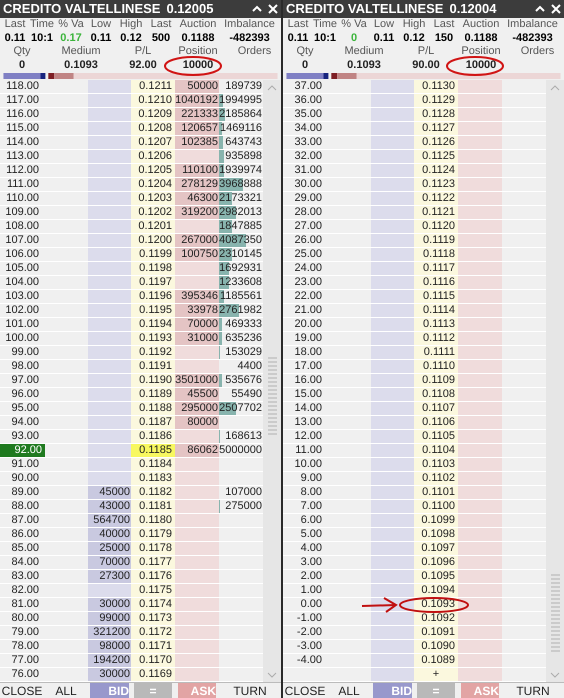  I want to click on price-cell: 0.1209, so click(153, 115).